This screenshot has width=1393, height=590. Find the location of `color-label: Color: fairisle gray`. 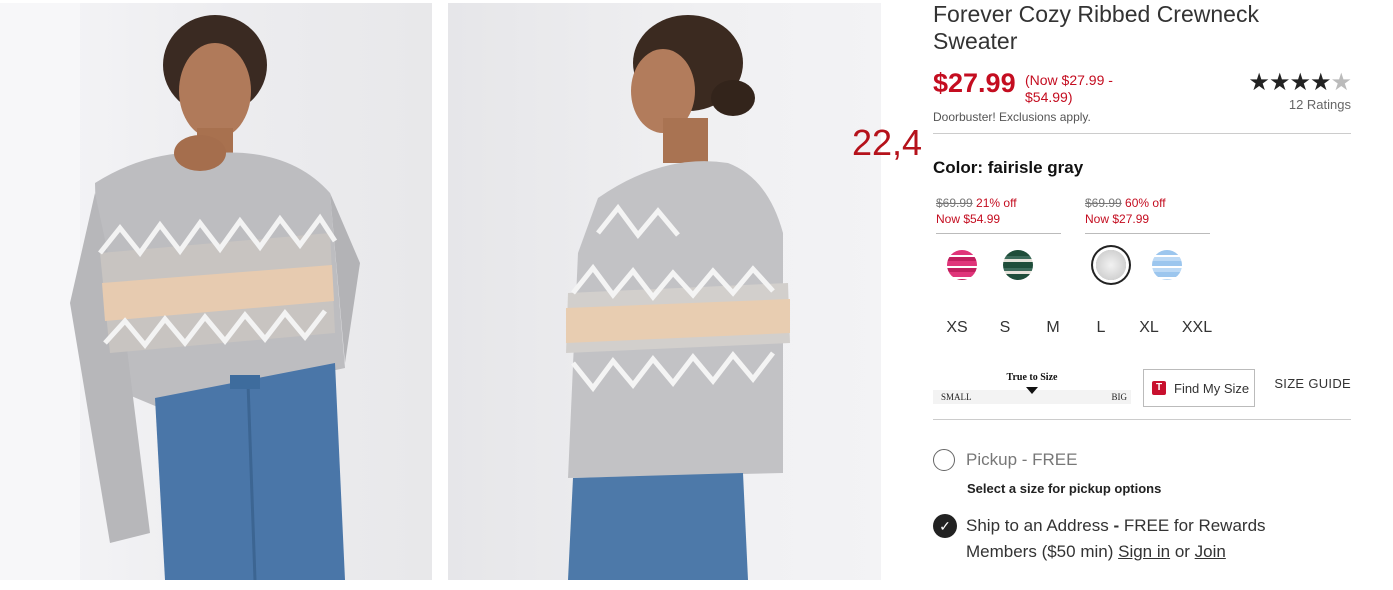

color-label: Color: fairisle gray is located at coordinates (1008, 167).